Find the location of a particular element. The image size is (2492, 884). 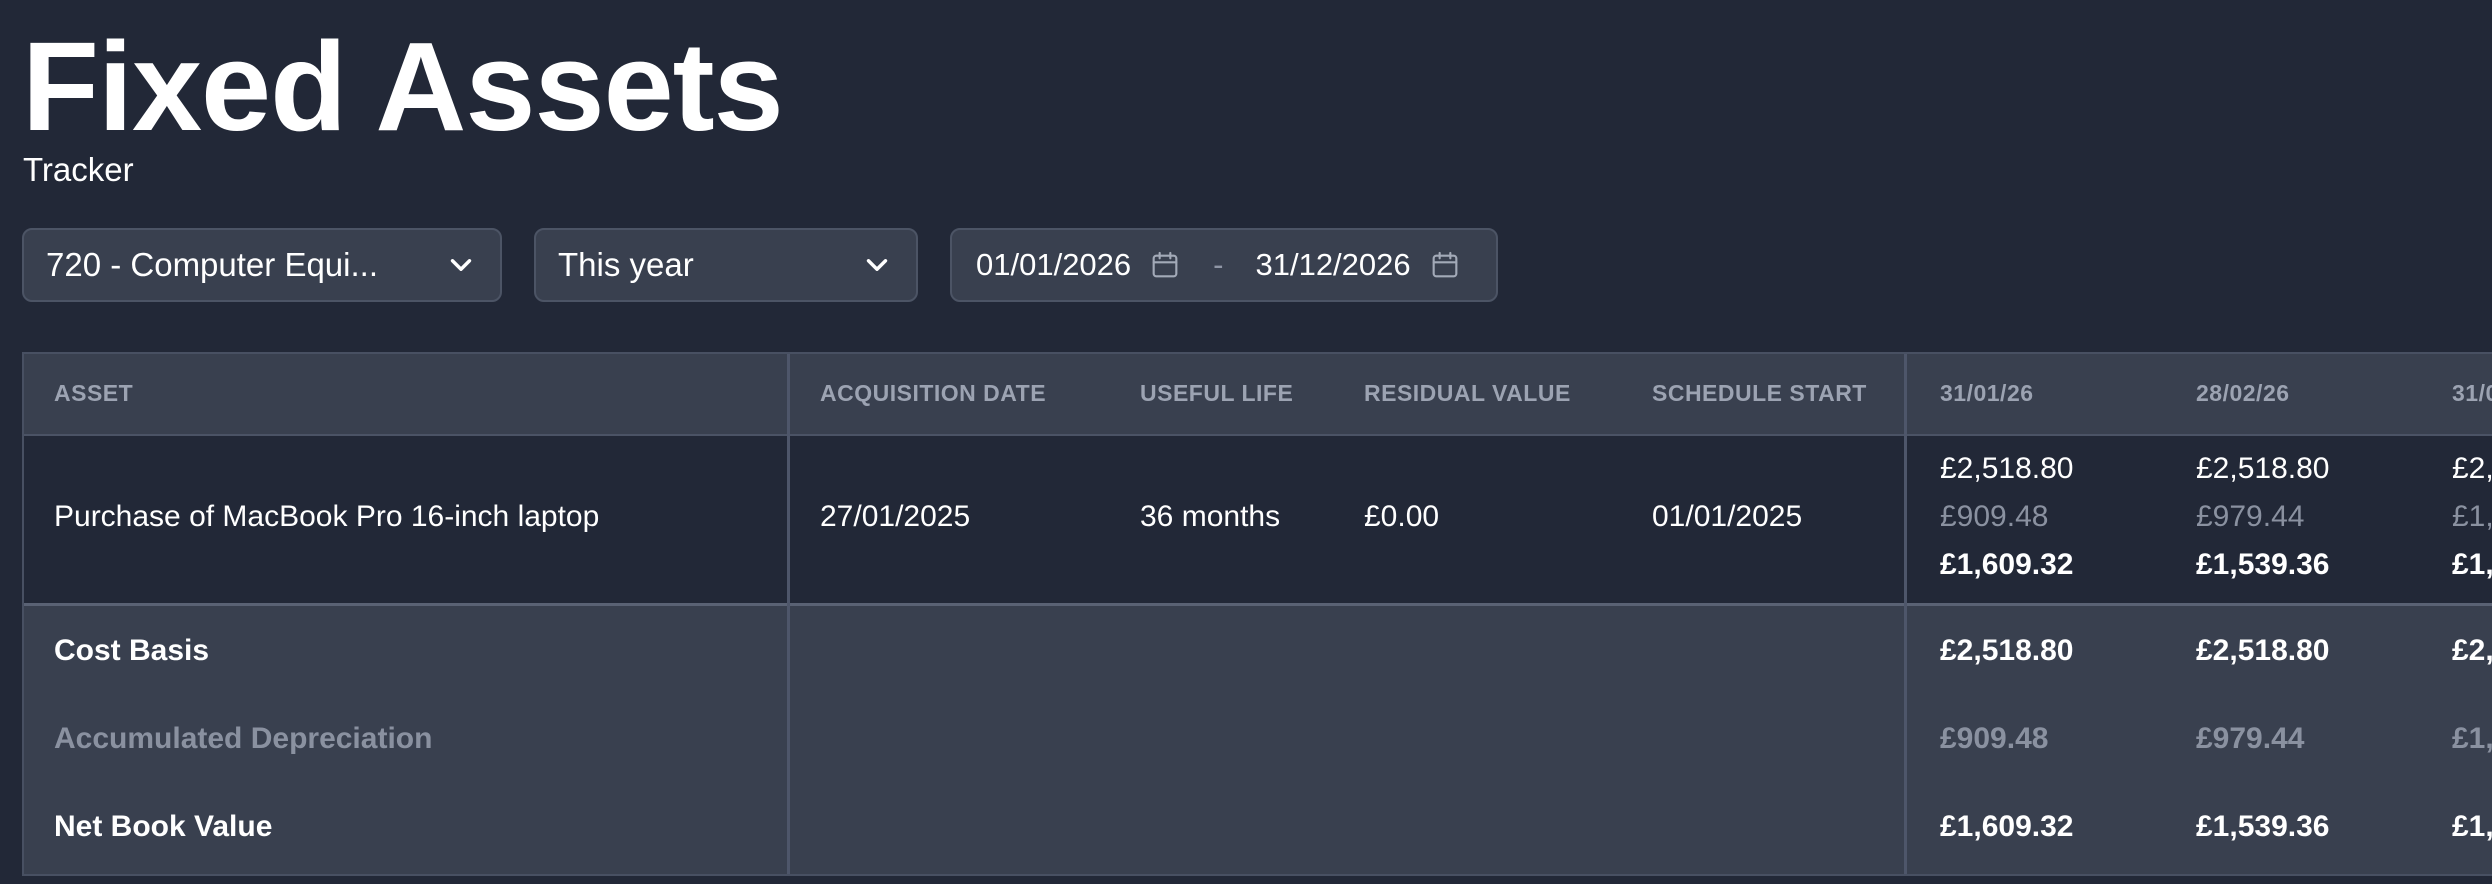

accumulated-depreciation-total: £979.44 is located at coordinates (2250, 738).